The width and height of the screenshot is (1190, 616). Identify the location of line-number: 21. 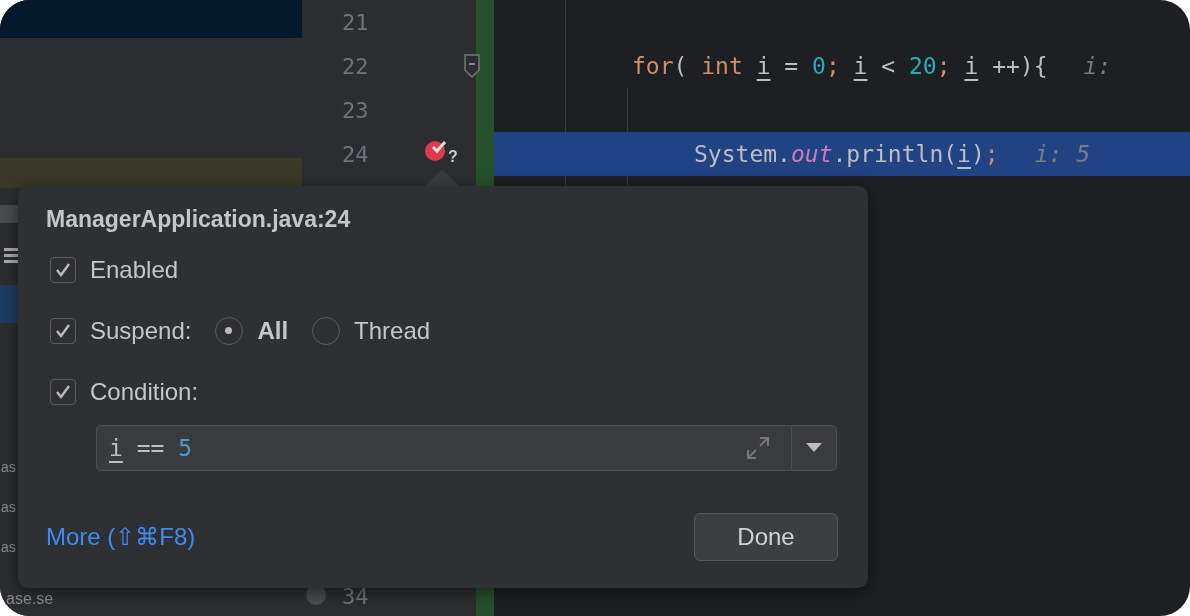
(355, 22).